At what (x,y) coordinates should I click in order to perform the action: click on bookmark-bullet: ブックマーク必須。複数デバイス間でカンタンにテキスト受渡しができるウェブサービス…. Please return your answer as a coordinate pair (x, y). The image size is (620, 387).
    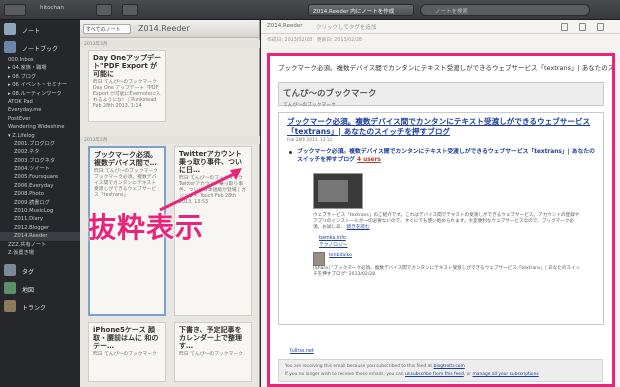
    Looking at the image, I should click on (441, 156).